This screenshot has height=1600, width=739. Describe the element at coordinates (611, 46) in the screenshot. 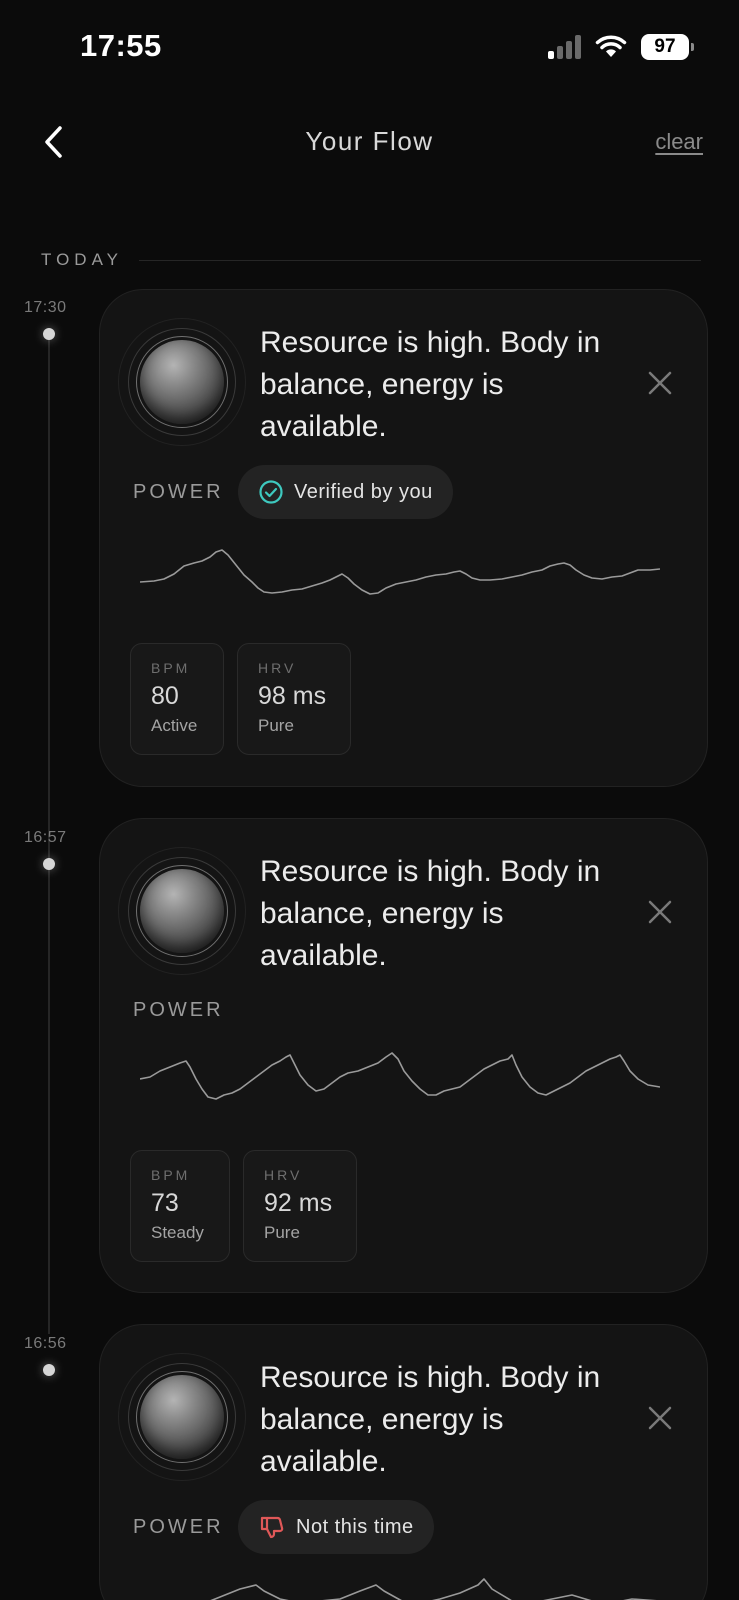

I see `wifi-icon` at that location.